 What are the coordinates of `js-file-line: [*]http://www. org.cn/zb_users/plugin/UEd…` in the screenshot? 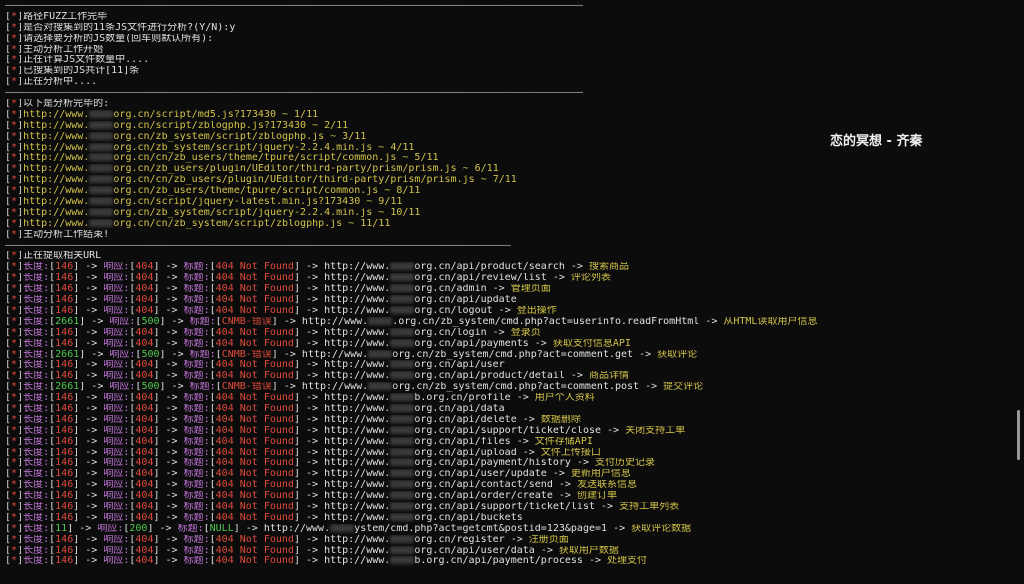 It's located at (507, 169).